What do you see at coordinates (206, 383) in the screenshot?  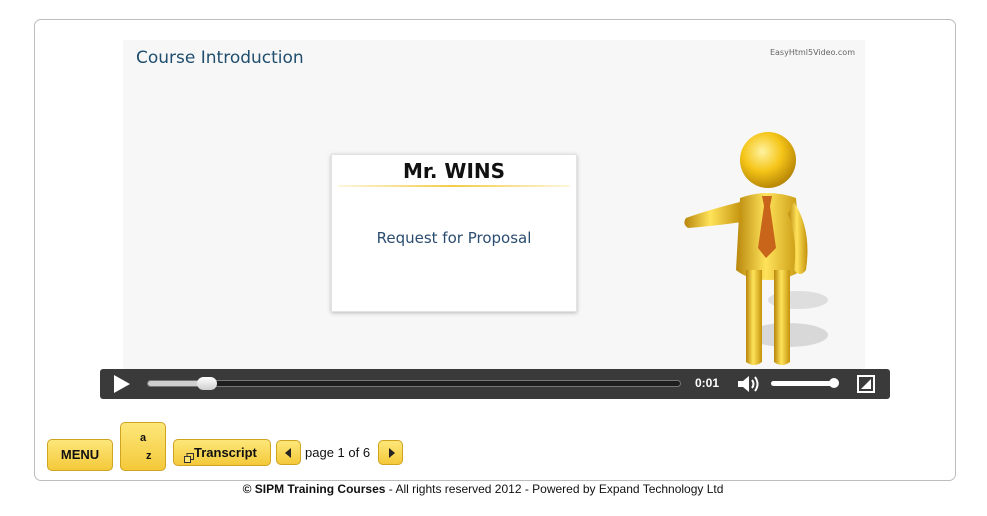 I see `progress-thumb` at bounding box center [206, 383].